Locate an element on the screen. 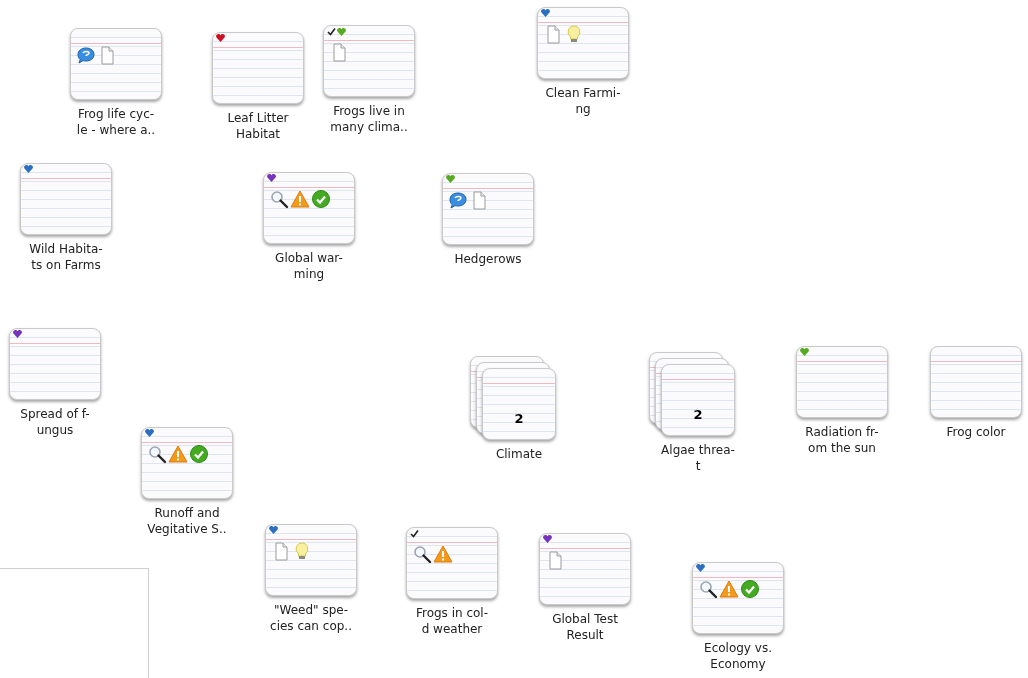 This screenshot has height=678, width=1028. card-label: Frogs live in many clima.. is located at coordinates (369, 119).